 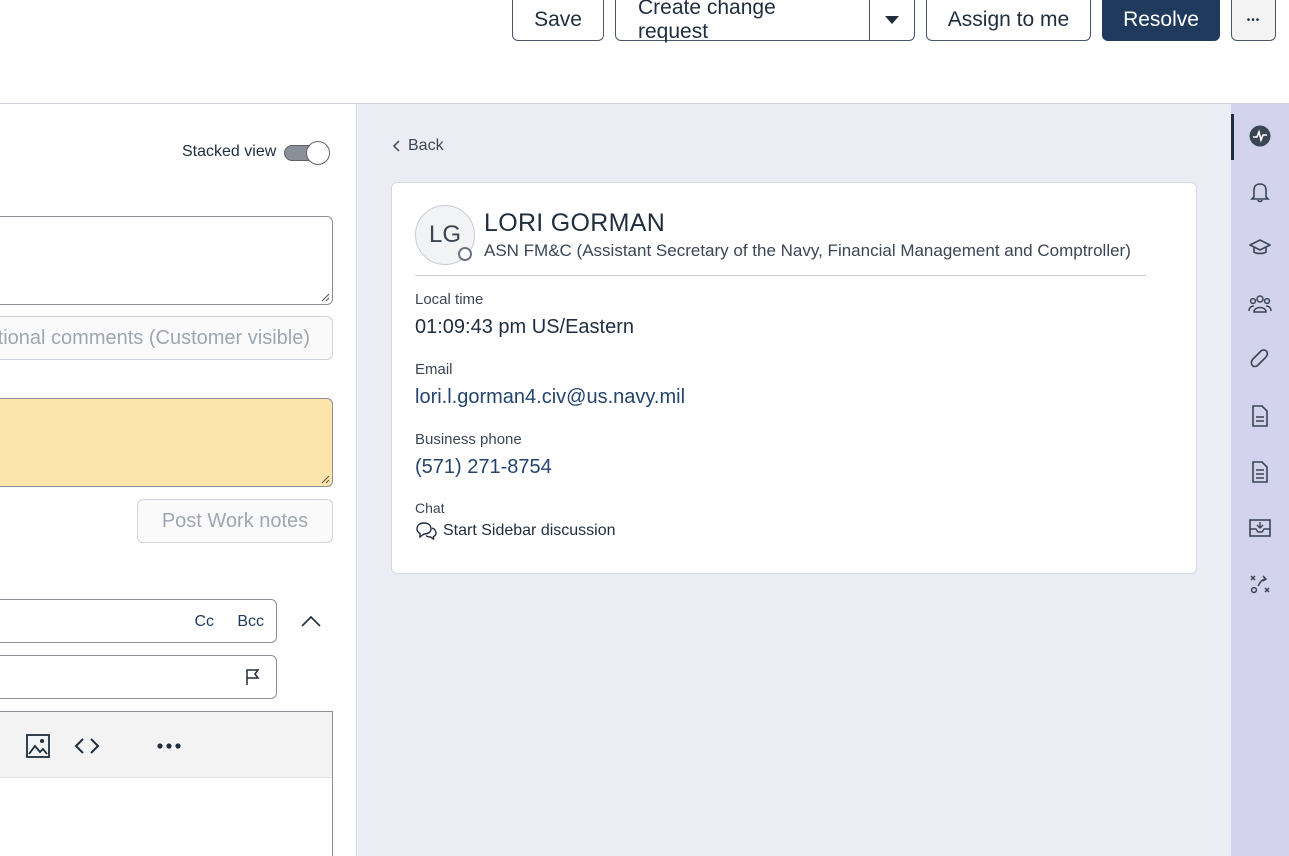 What do you see at coordinates (318, 153) in the screenshot?
I see `toggle-knob` at bounding box center [318, 153].